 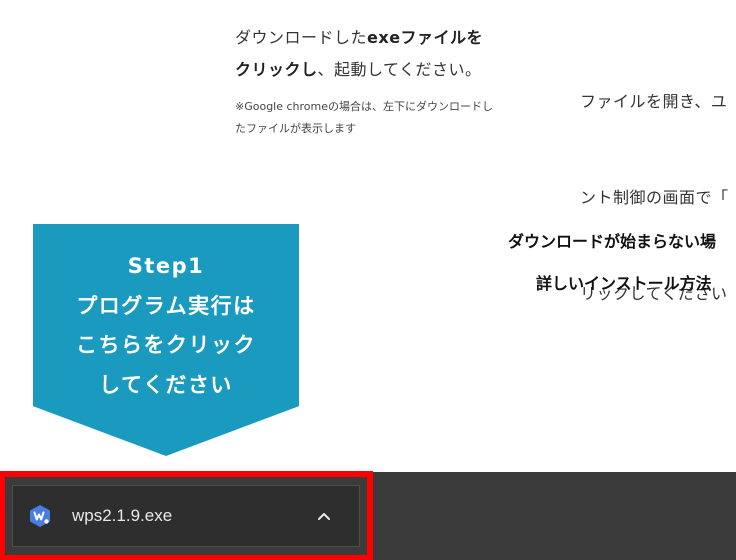 What do you see at coordinates (324, 517) in the screenshot?
I see `chevron-up-icon` at bounding box center [324, 517].